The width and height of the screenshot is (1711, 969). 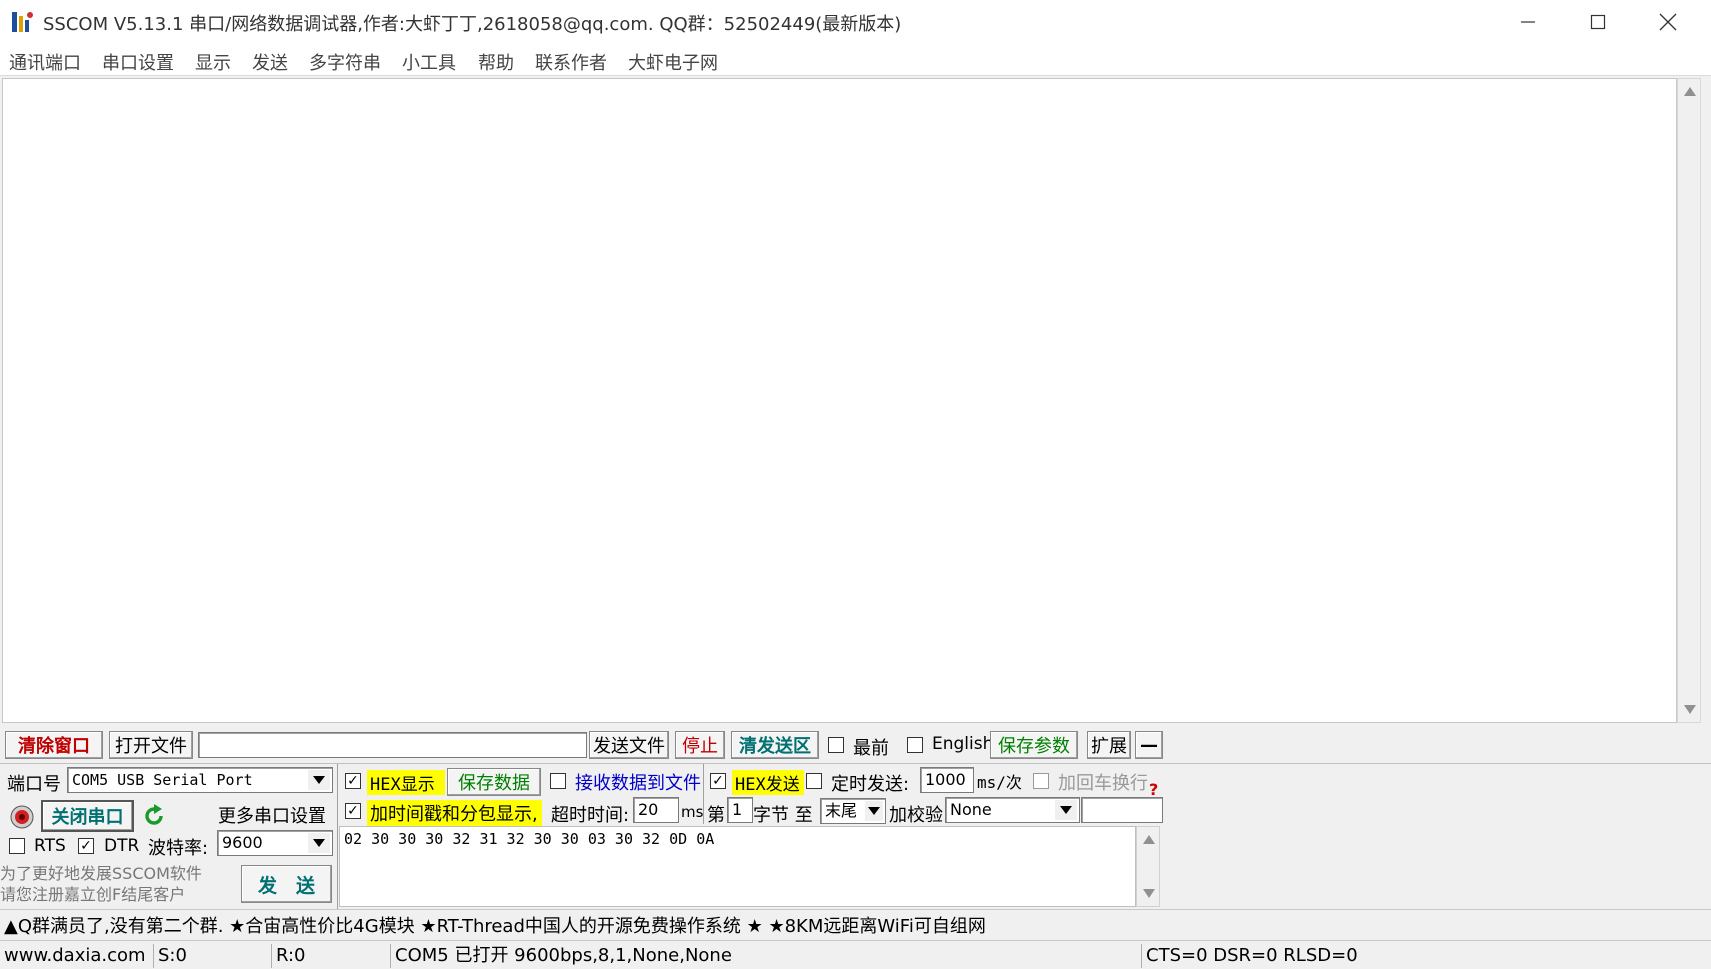 I want to click on port-label: 端口号, so click(x=34, y=784).